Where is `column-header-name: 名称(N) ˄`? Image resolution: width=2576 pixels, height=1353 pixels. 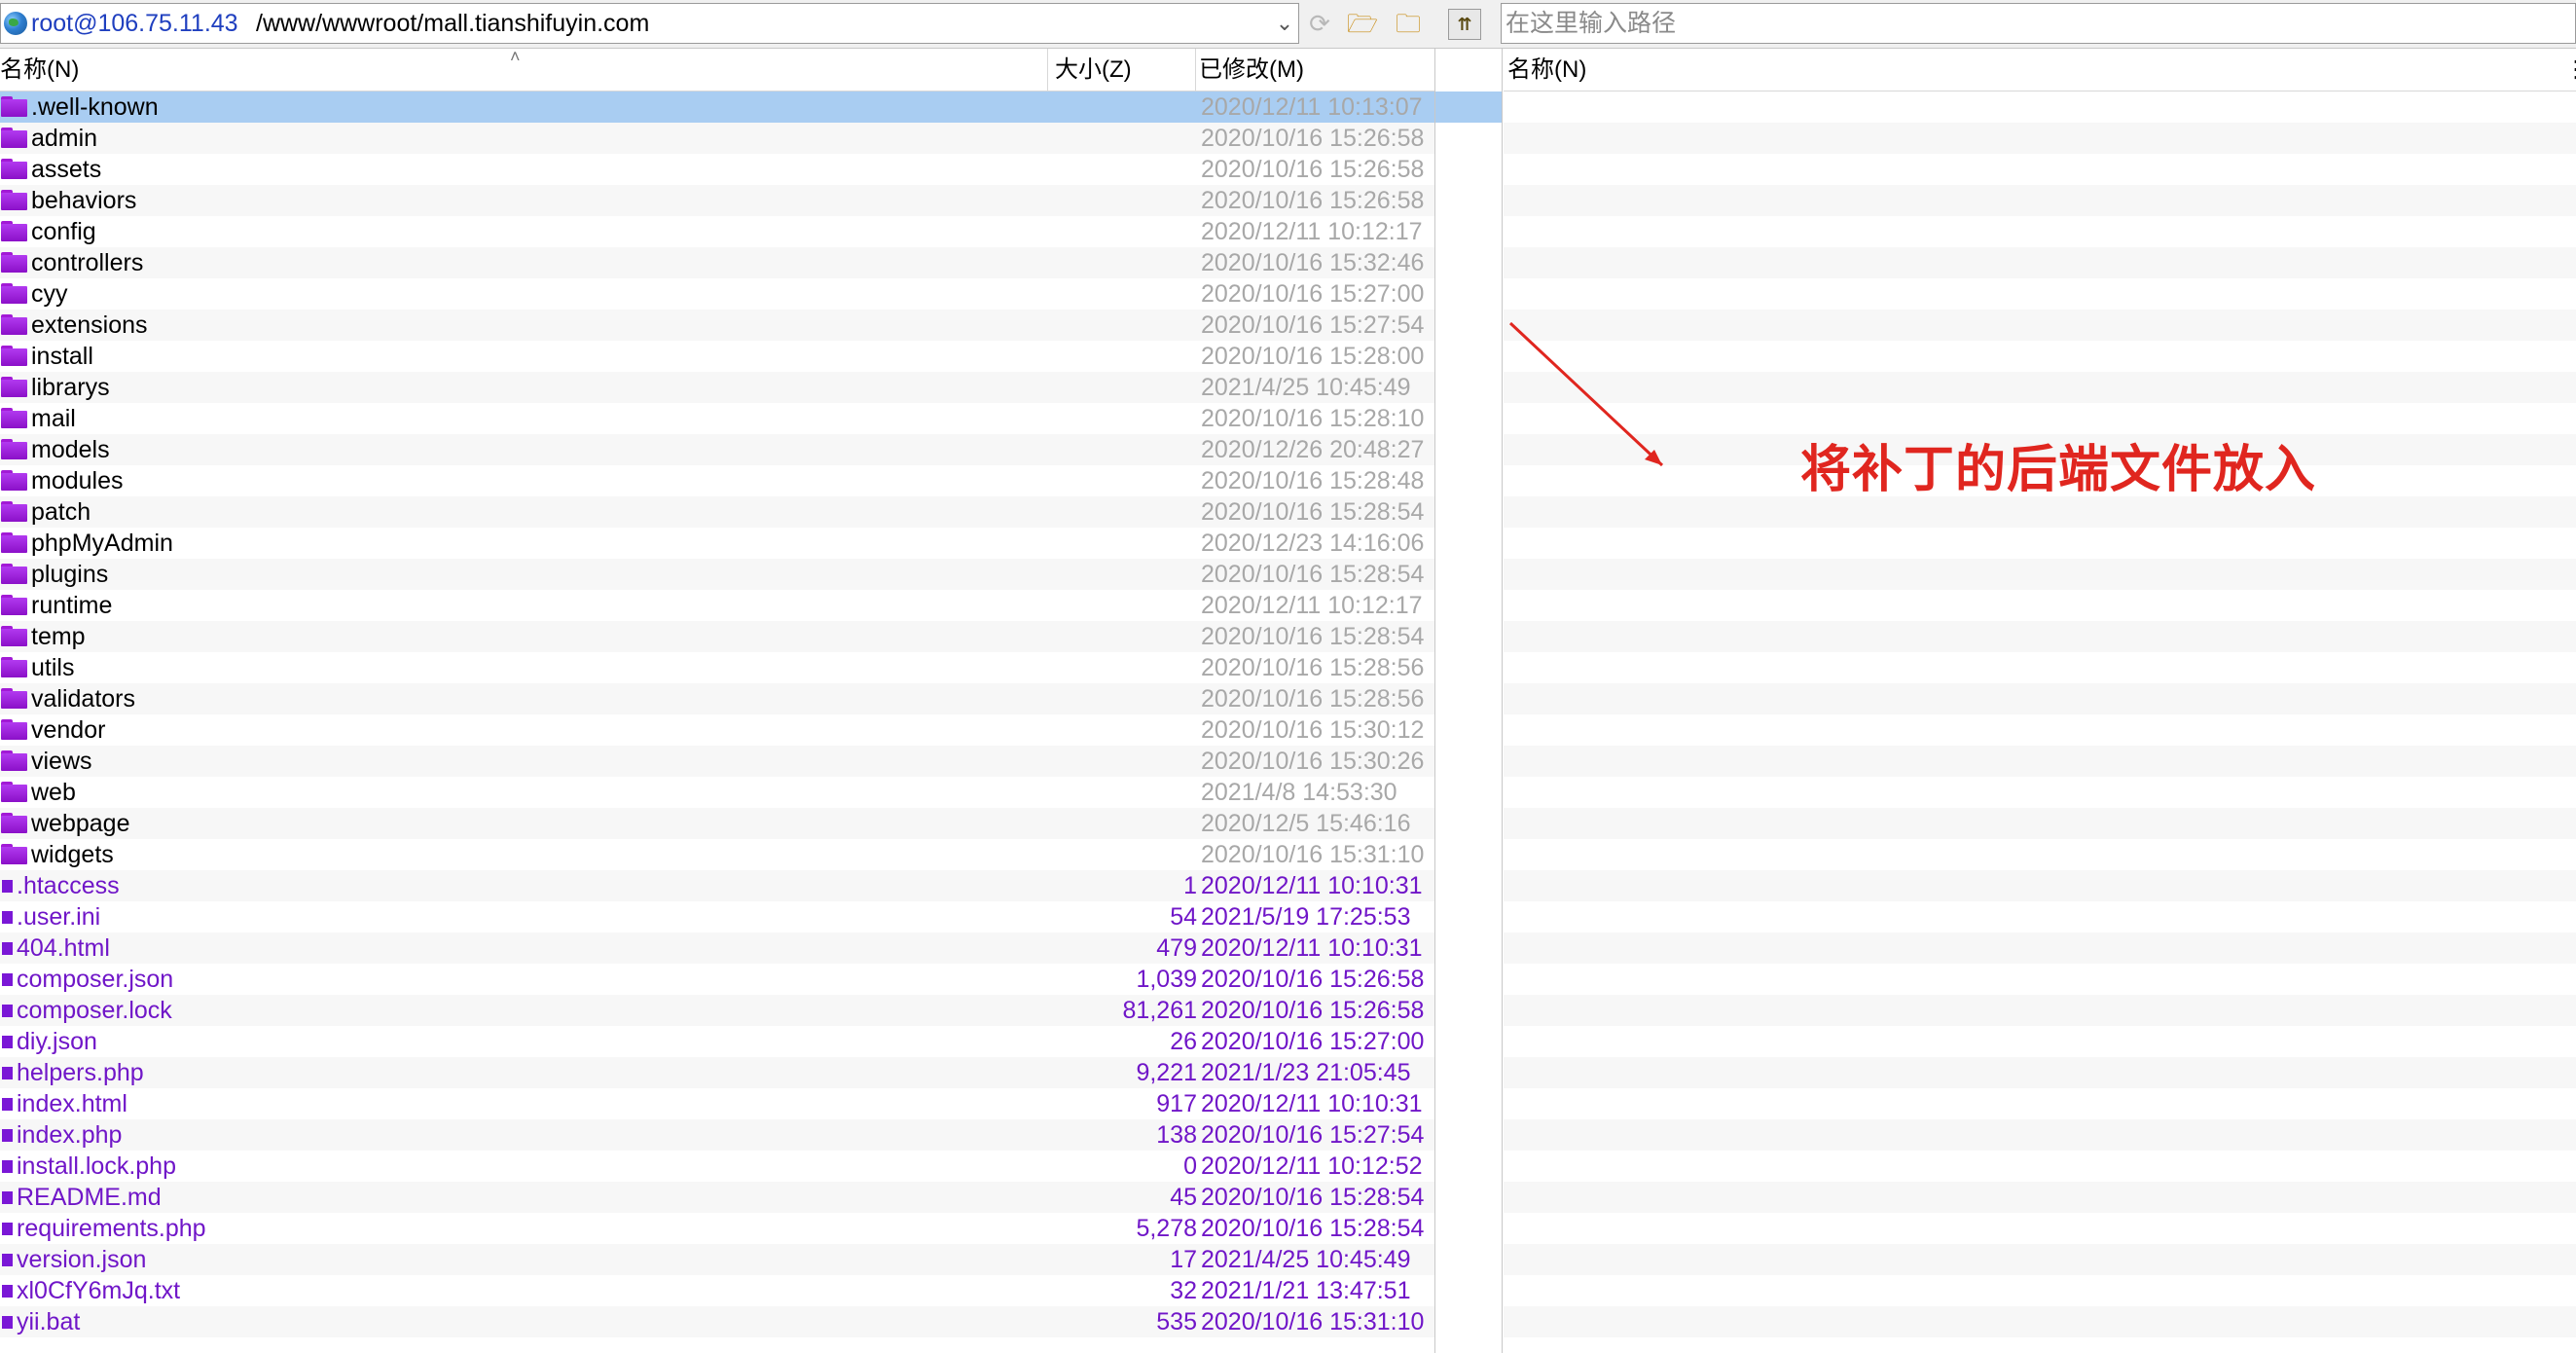
column-header-name: 名称(N) ˄ is located at coordinates (525, 70).